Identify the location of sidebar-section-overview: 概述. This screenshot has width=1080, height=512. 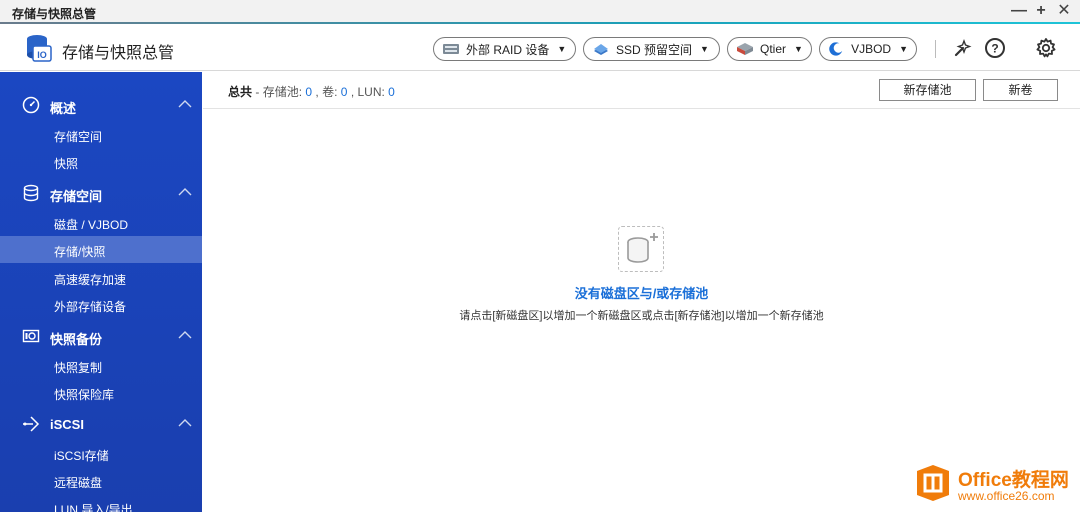
(101, 105).